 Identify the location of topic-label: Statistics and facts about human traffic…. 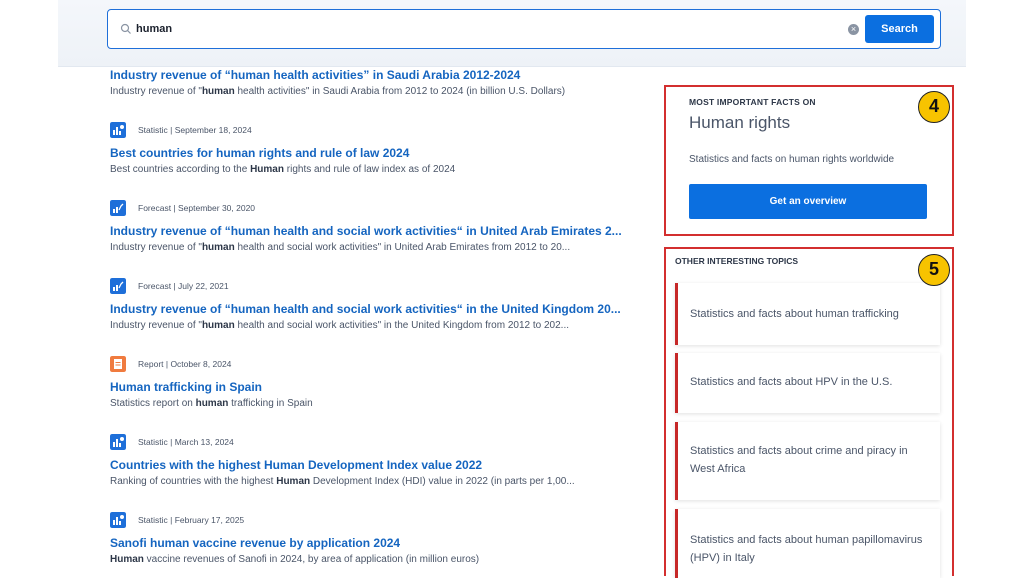
(794, 314).